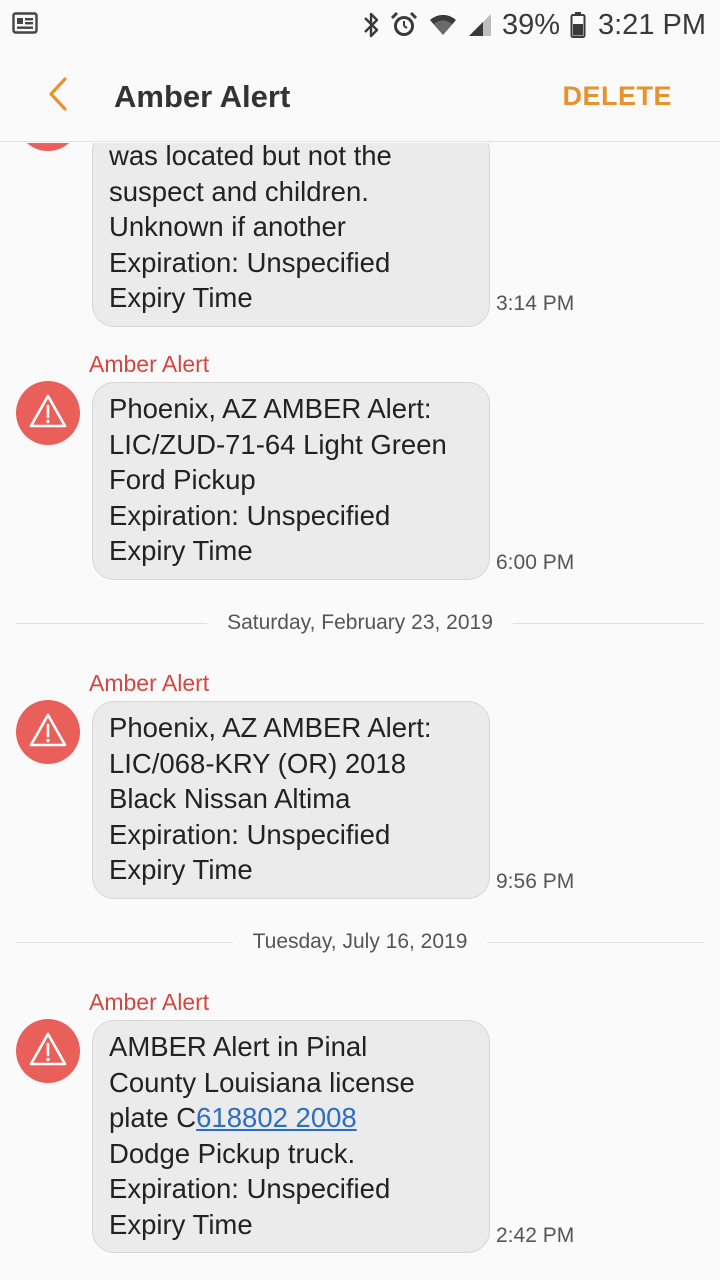 The height and width of the screenshot is (1280, 720). I want to click on bluetooth-icon, so click(371, 25).